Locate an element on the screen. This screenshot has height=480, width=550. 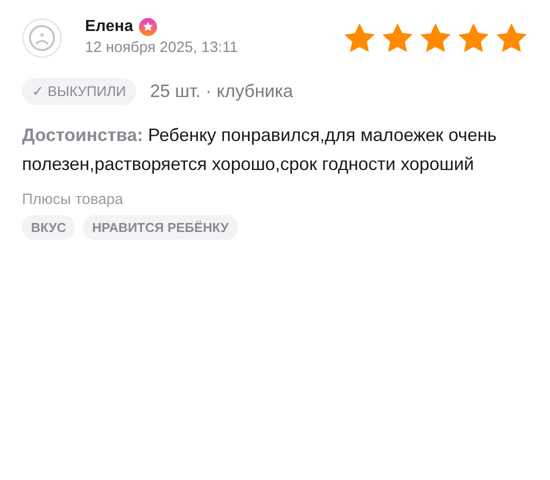
author-name: Елена is located at coordinates (109, 27).